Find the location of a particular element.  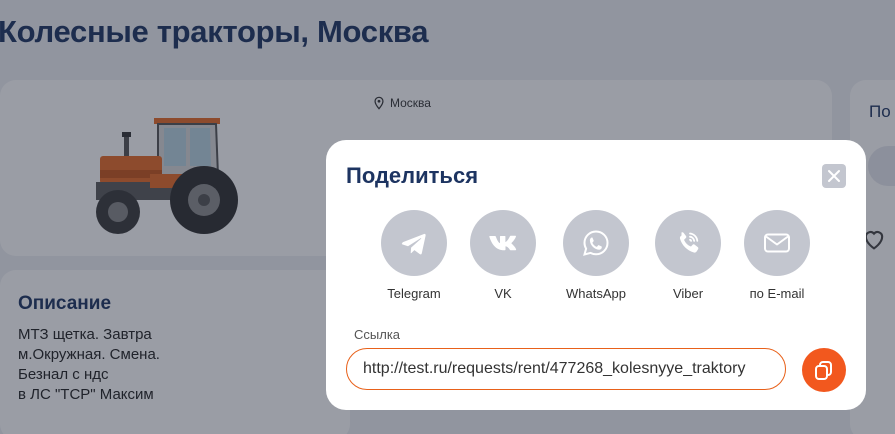

share-email-button: по E-mail is located at coordinates (777, 255).